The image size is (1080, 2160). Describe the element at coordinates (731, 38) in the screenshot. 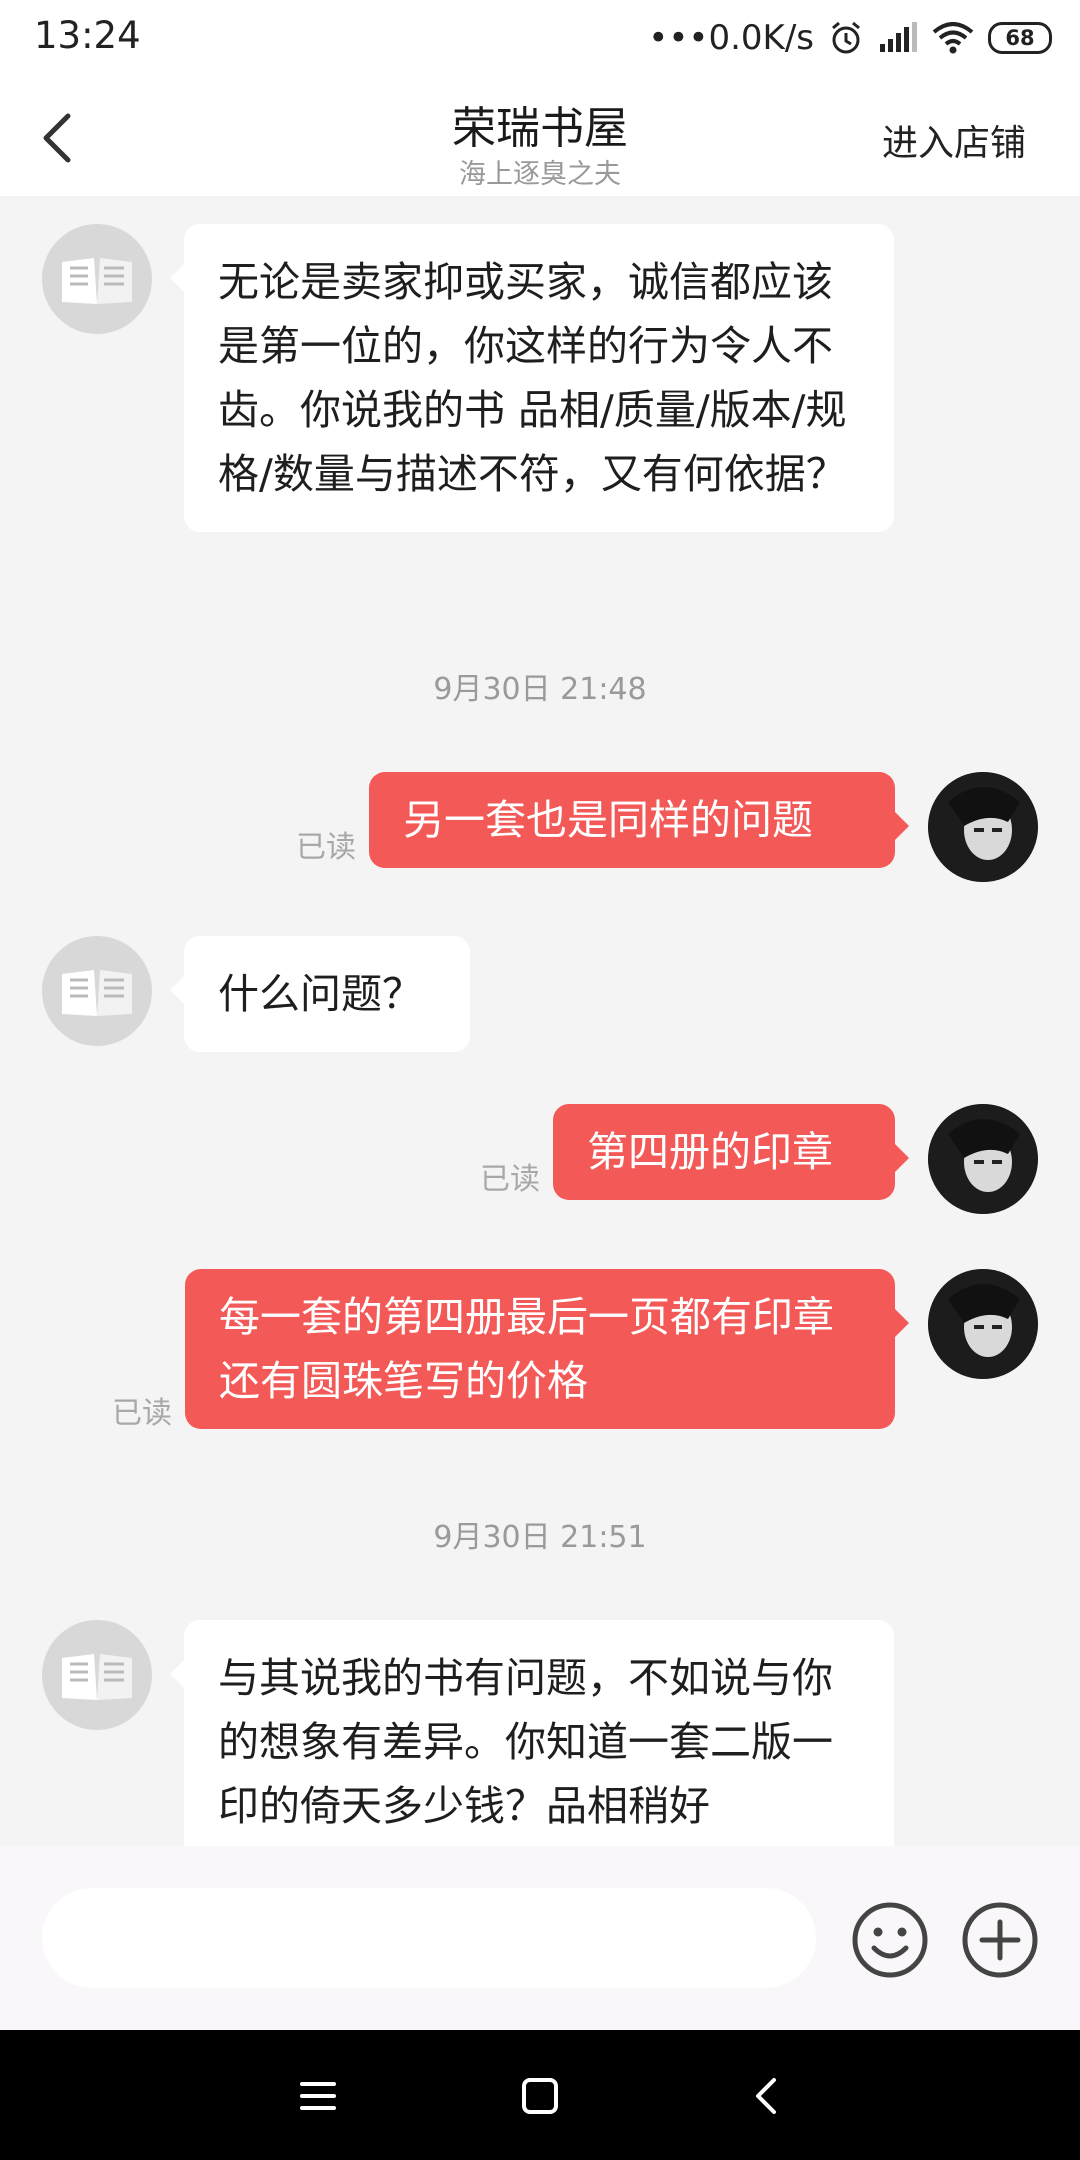

I see `network-speed: •••0.0K/s` at that location.